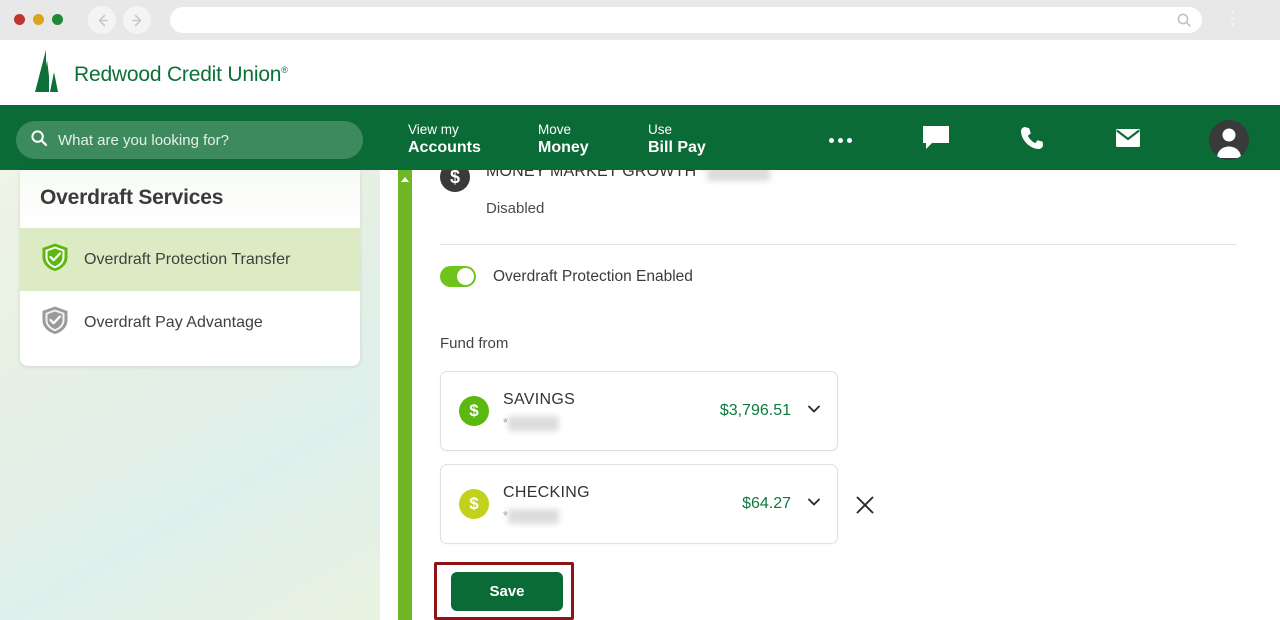 The width and height of the screenshot is (1280, 620). I want to click on close-x-icon, so click(865, 508).